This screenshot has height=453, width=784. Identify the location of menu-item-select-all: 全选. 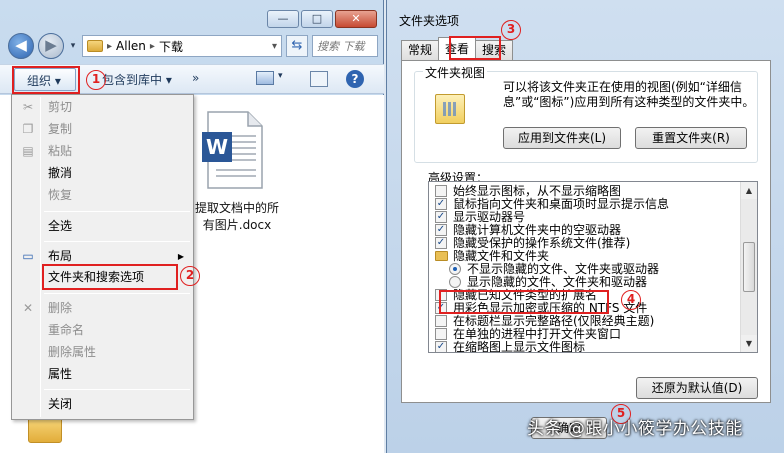
(103, 226).